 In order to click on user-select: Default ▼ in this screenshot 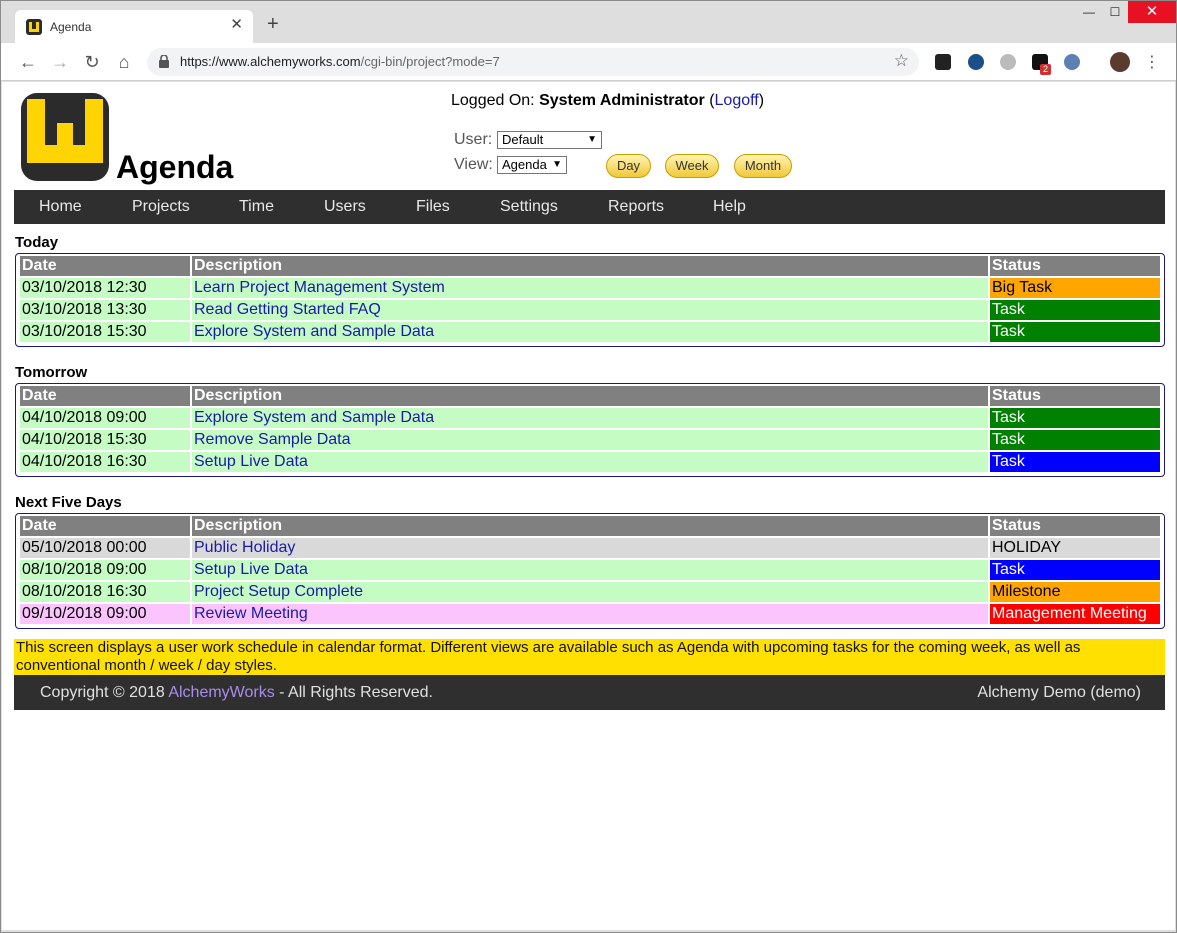, I will do `click(549, 140)`.